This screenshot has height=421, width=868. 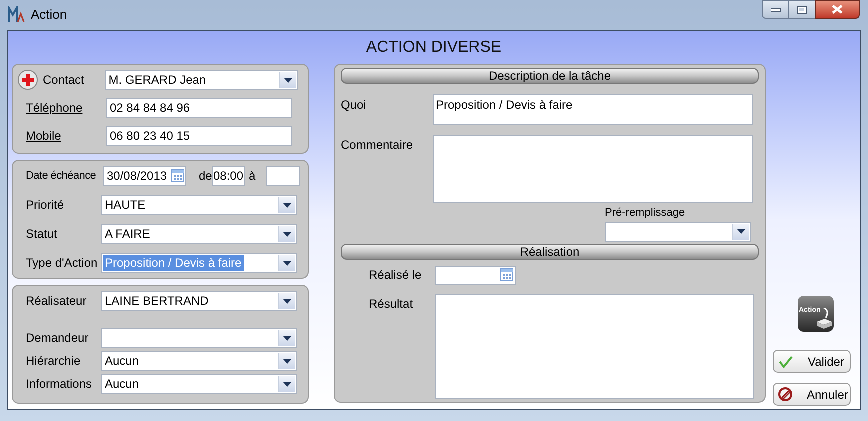 What do you see at coordinates (550, 252) in the screenshot?
I see `section-header: Réalisation` at bounding box center [550, 252].